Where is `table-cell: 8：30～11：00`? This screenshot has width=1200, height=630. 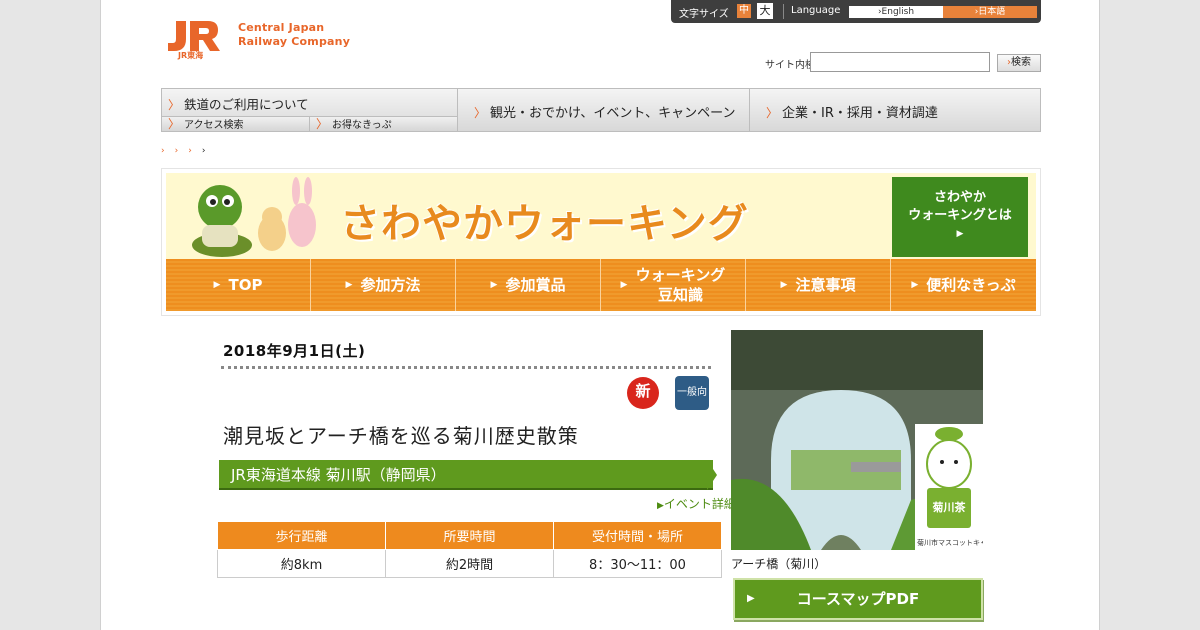 table-cell: 8：30～11：00 is located at coordinates (637, 563).